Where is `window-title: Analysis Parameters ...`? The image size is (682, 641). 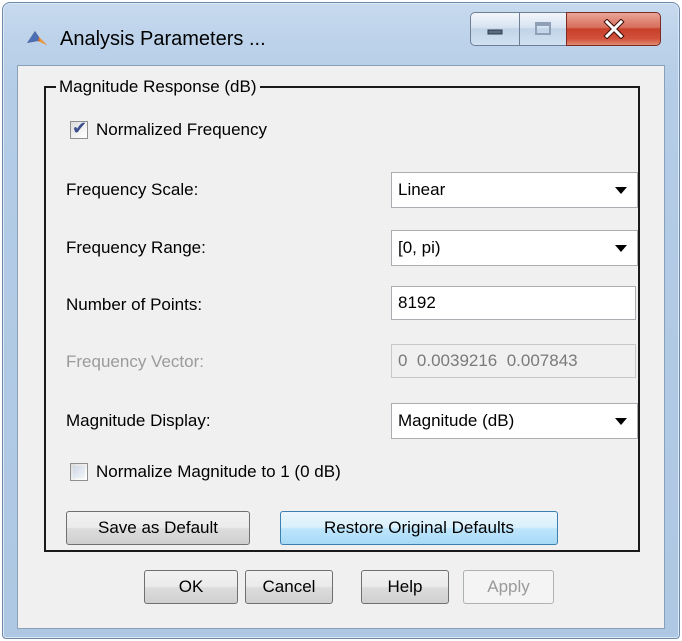
window-title: Analysis Parameters ... is located at coordinates (163, 39).